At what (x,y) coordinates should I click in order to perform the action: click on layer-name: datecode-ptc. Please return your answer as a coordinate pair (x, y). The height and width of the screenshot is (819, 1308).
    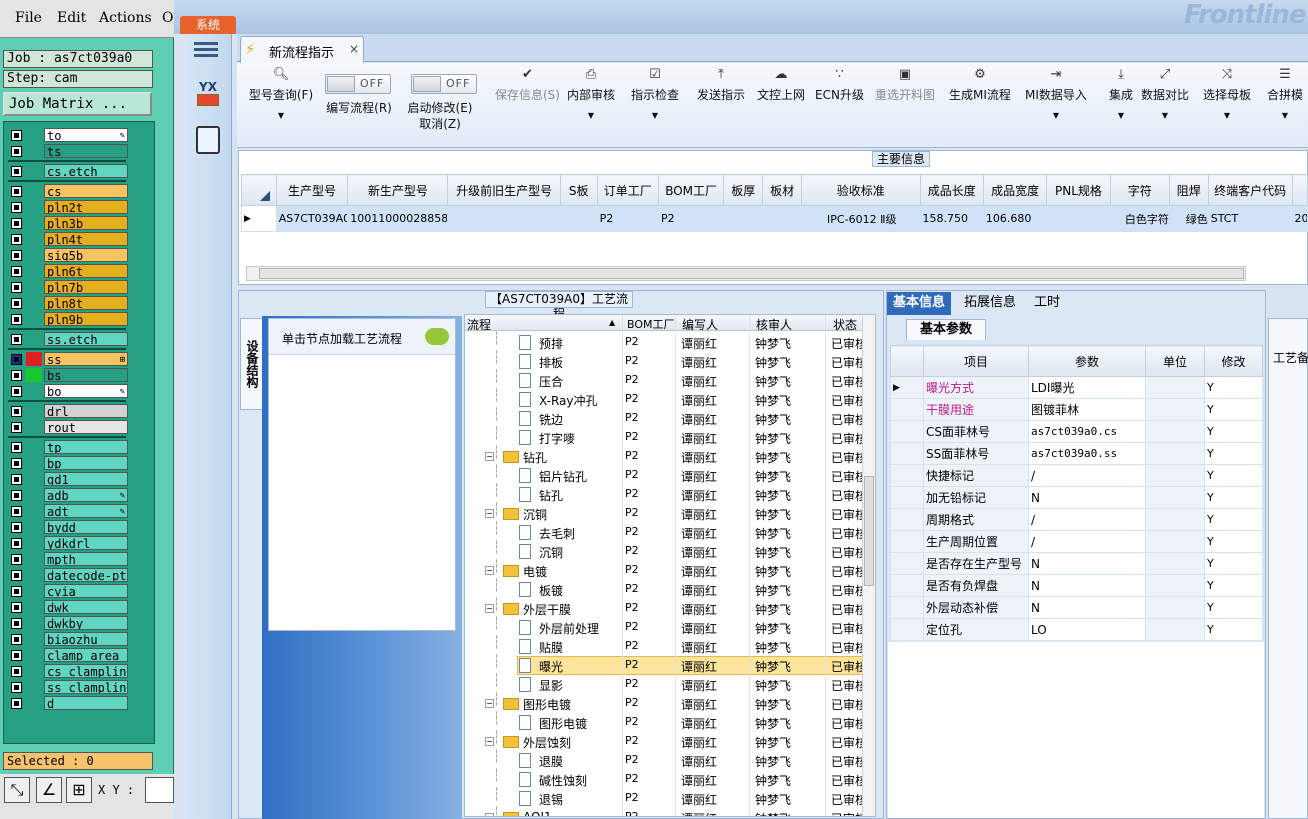
    Looking at the image, I should click on (86, 575).